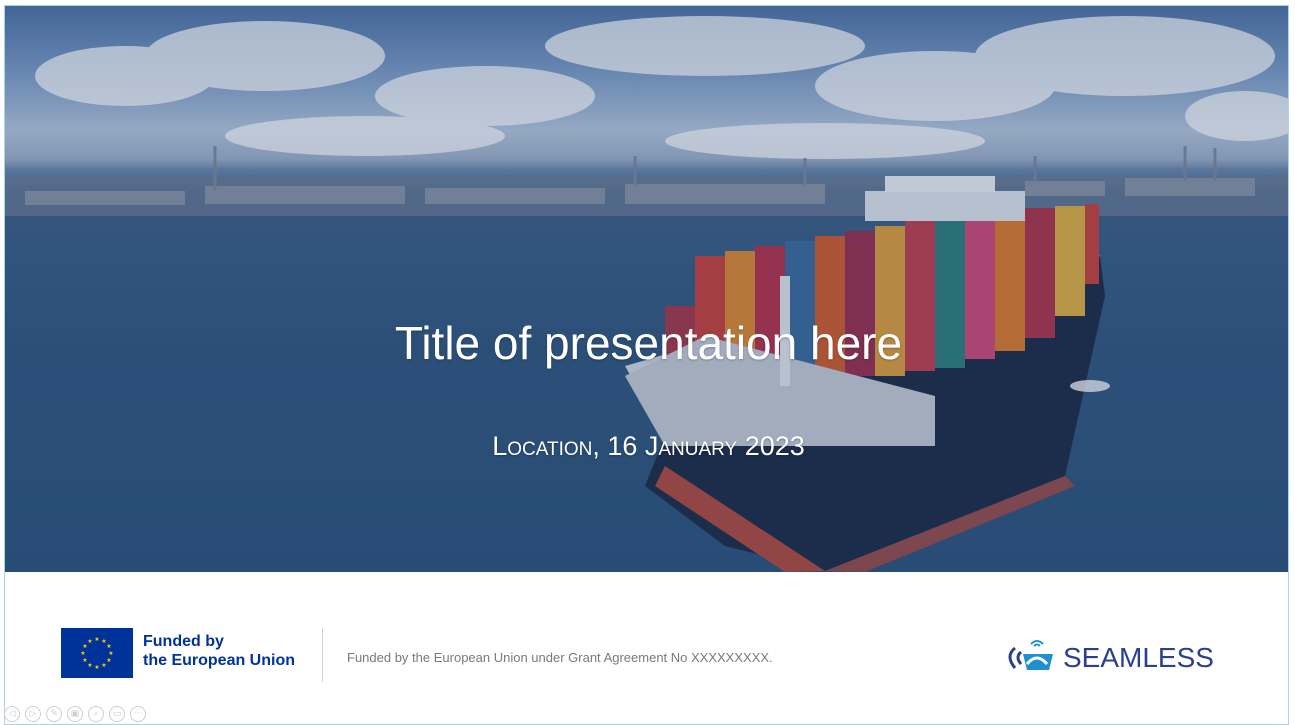 The width and height of the screenshot is (1295, 725). Describe the element at coordinates (648, 446) in the screenshot. I see `presentation-subtitle: Location, 16 January 2023` at that location.